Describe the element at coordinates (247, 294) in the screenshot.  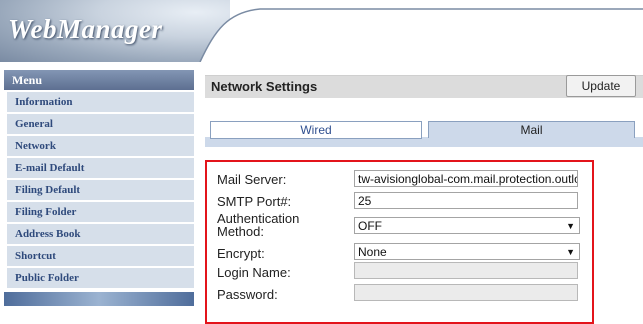
I see `password-label: Password:` at that location.